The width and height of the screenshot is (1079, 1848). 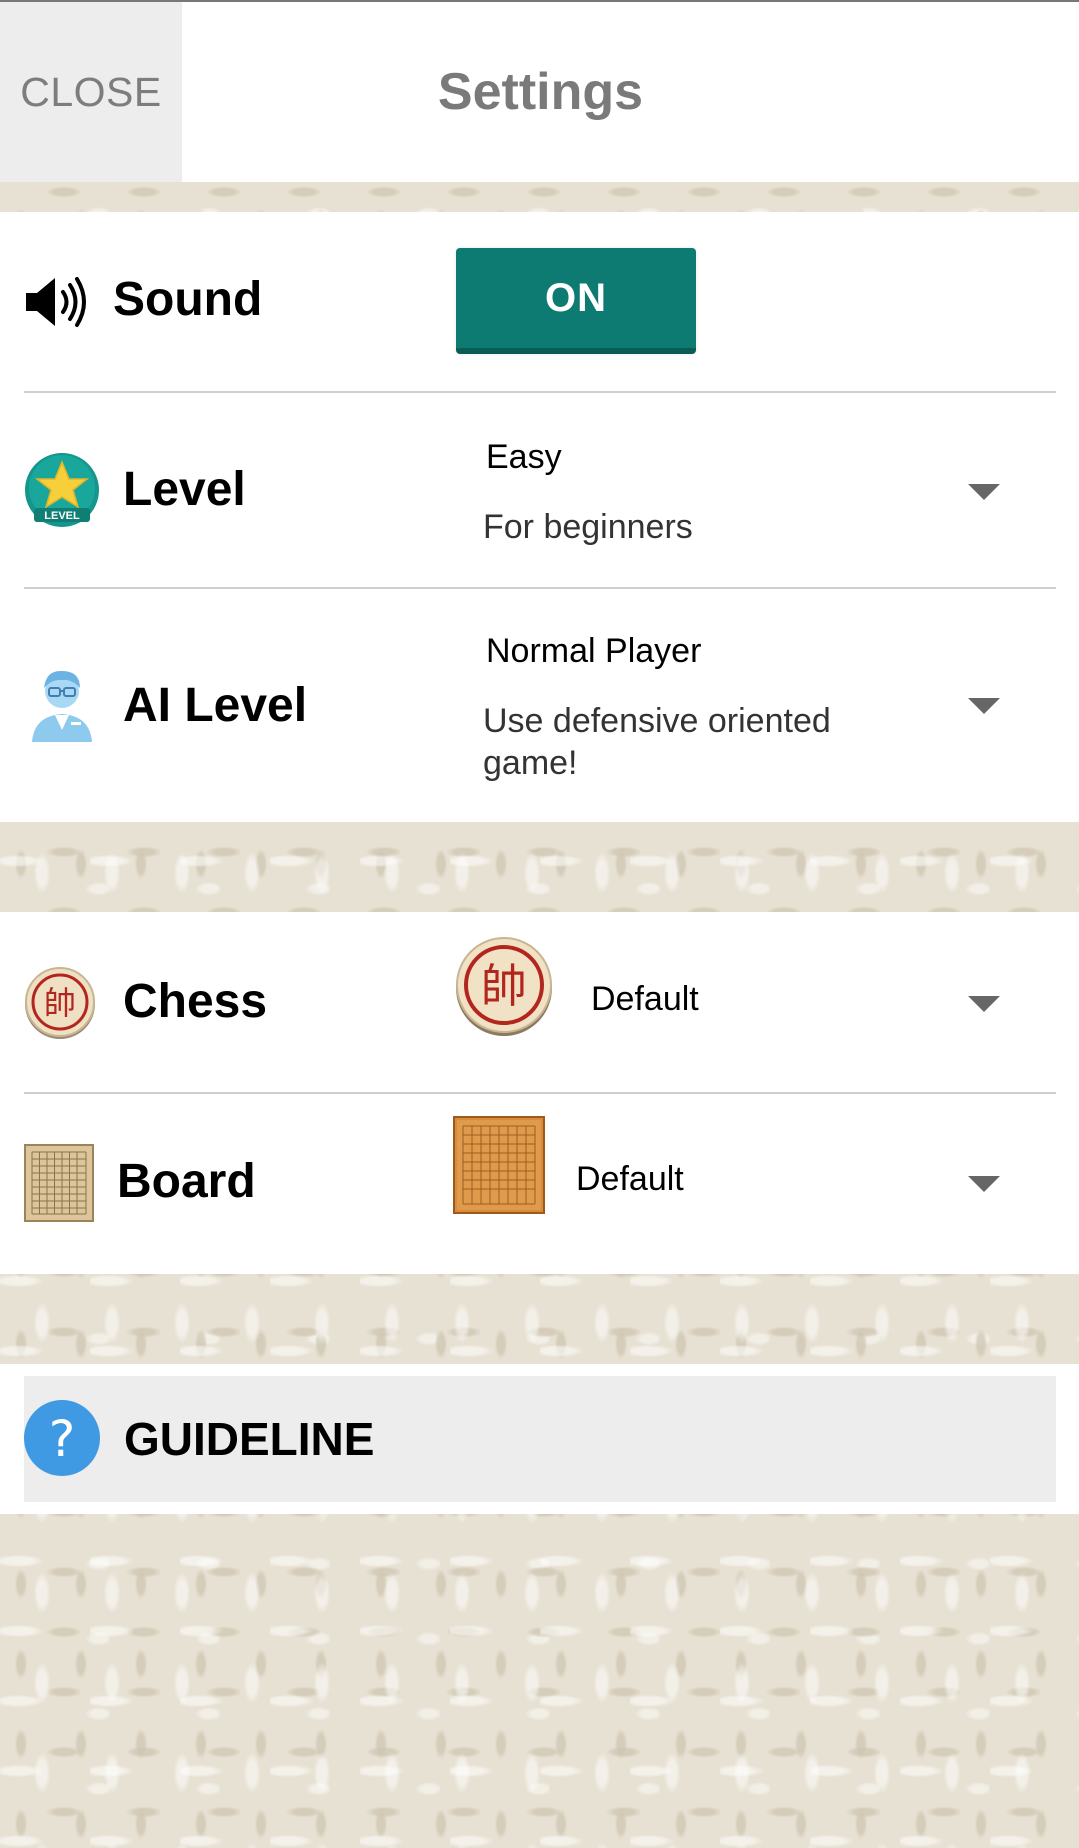 I want to click on chess-piece-preview-icon: 帥, so click(x=504, y=988).